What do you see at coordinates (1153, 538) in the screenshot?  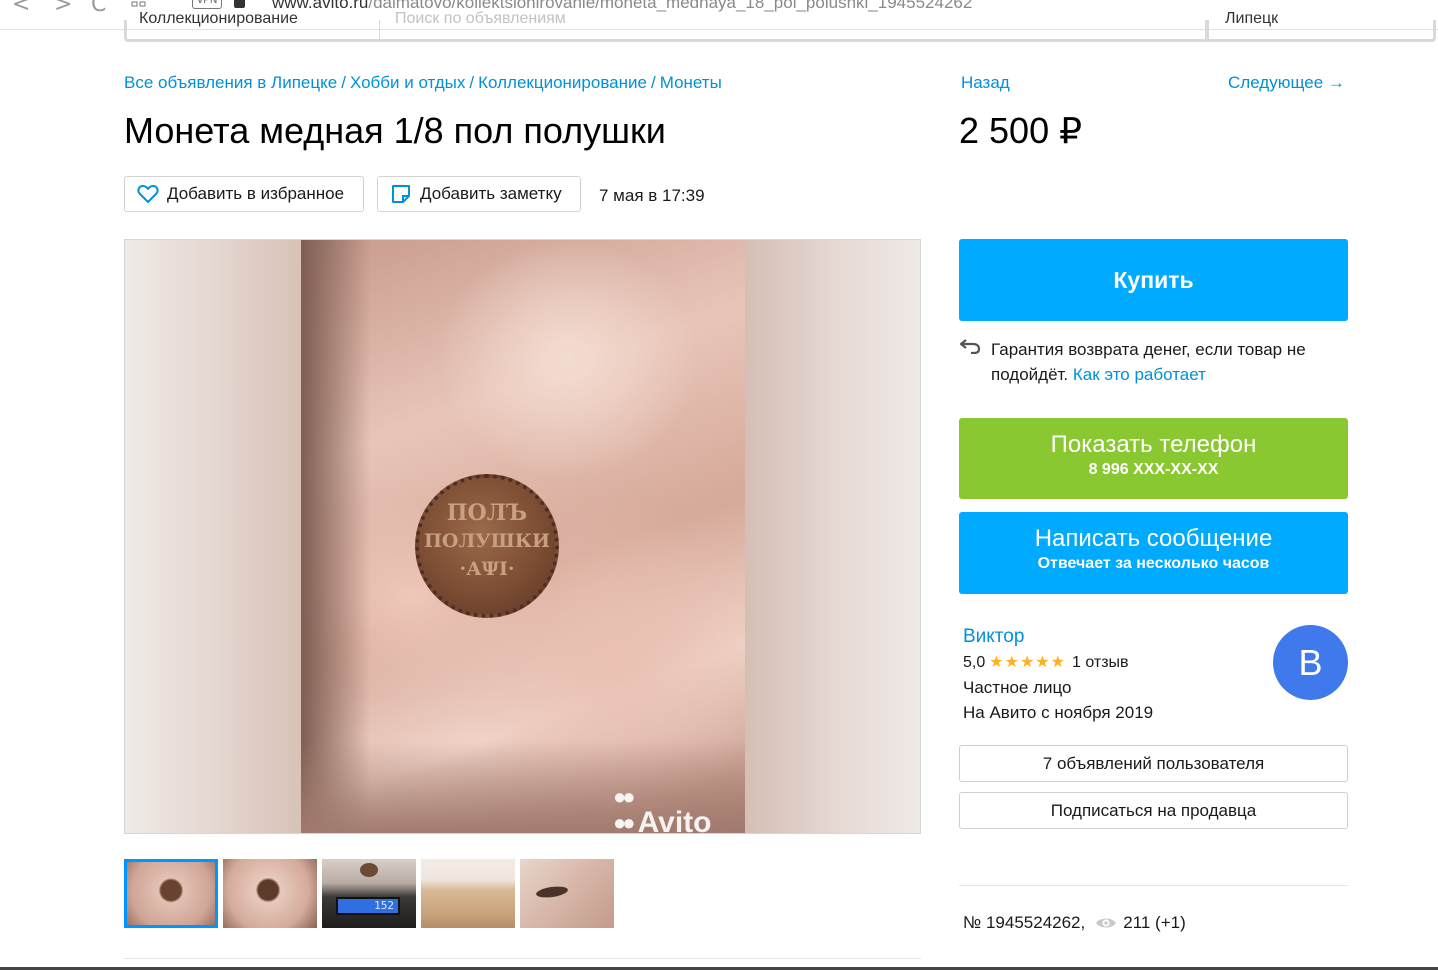 I see `write-message-label: Написать сообщение` at bounding box center [1153, 538].